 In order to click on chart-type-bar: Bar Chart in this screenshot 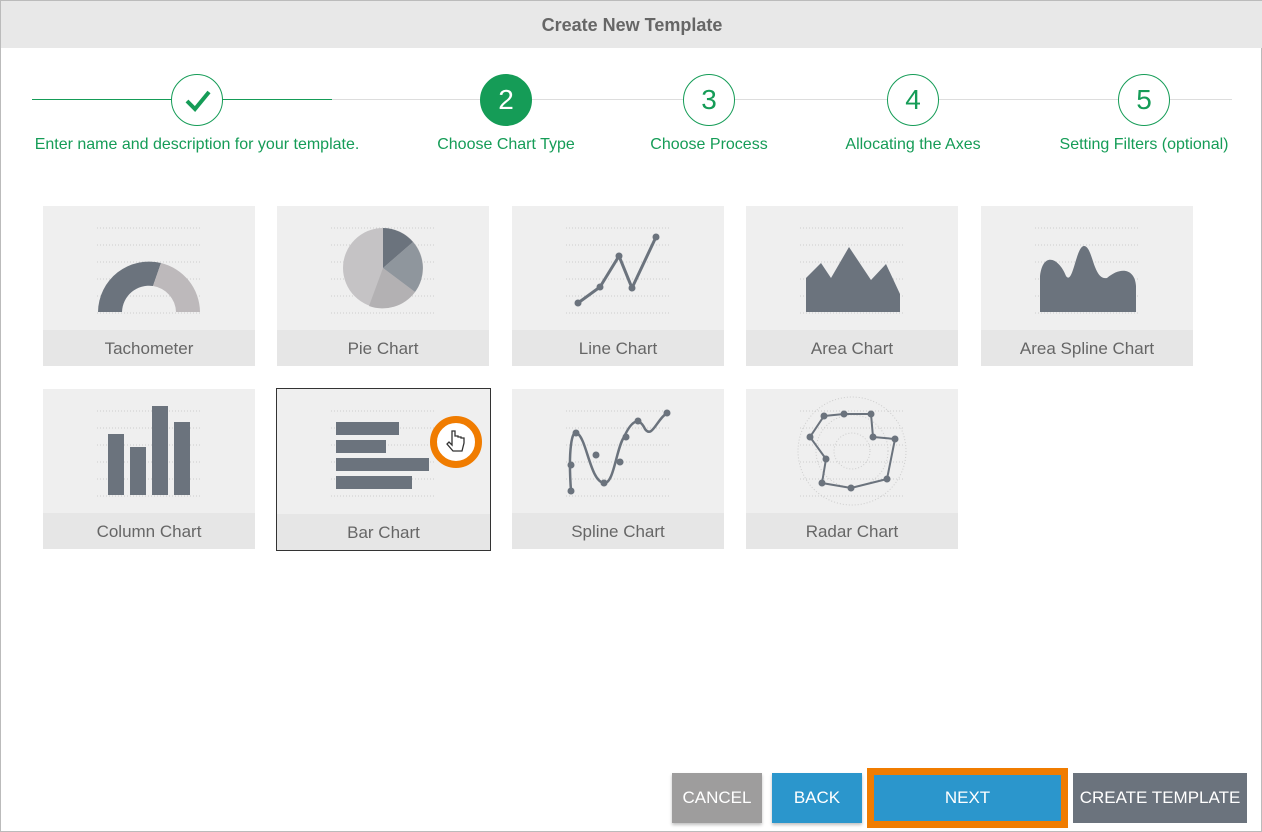, I will do `click(383, 469)`.